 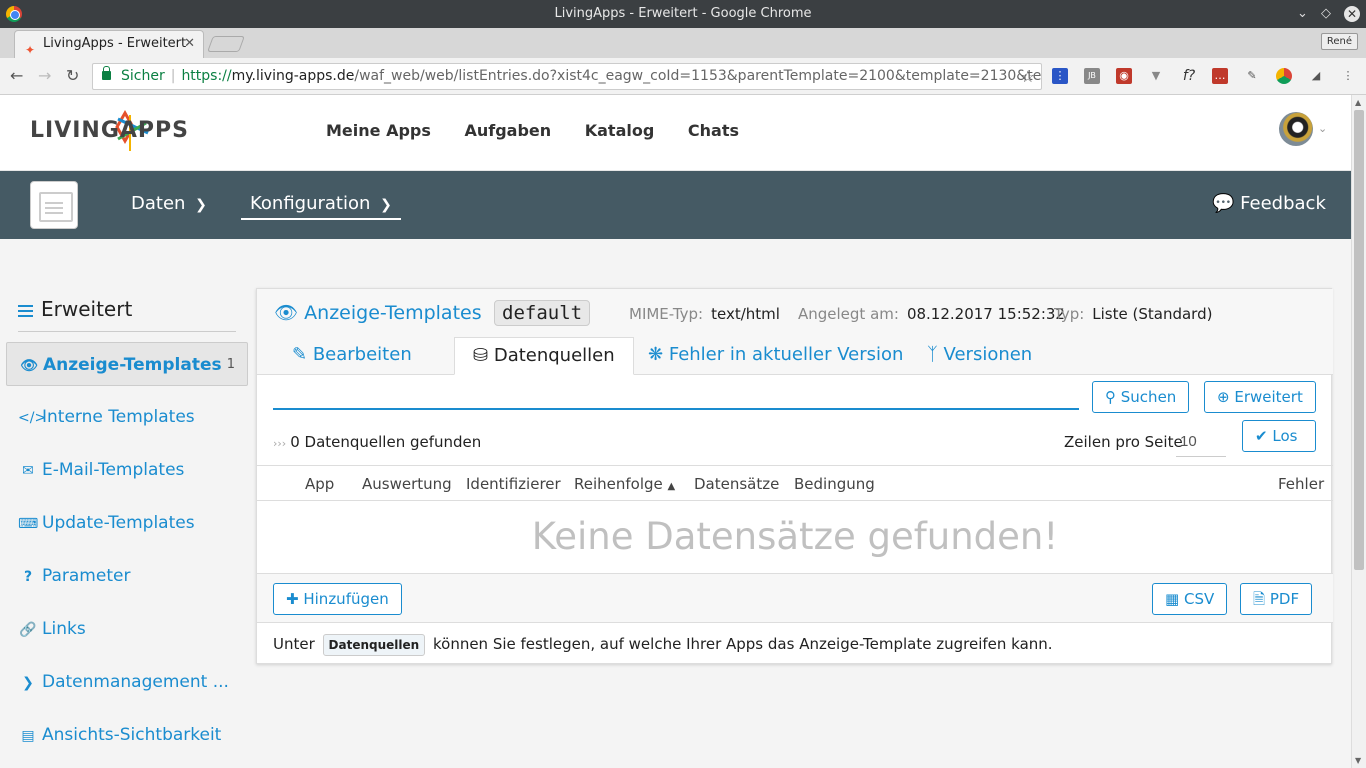 What do you see at coordinates (127, 523) in the screenshot?
I see `sidebar-item-update-templates: ⌨ Update-Templates` at bounding box center [127, 523].